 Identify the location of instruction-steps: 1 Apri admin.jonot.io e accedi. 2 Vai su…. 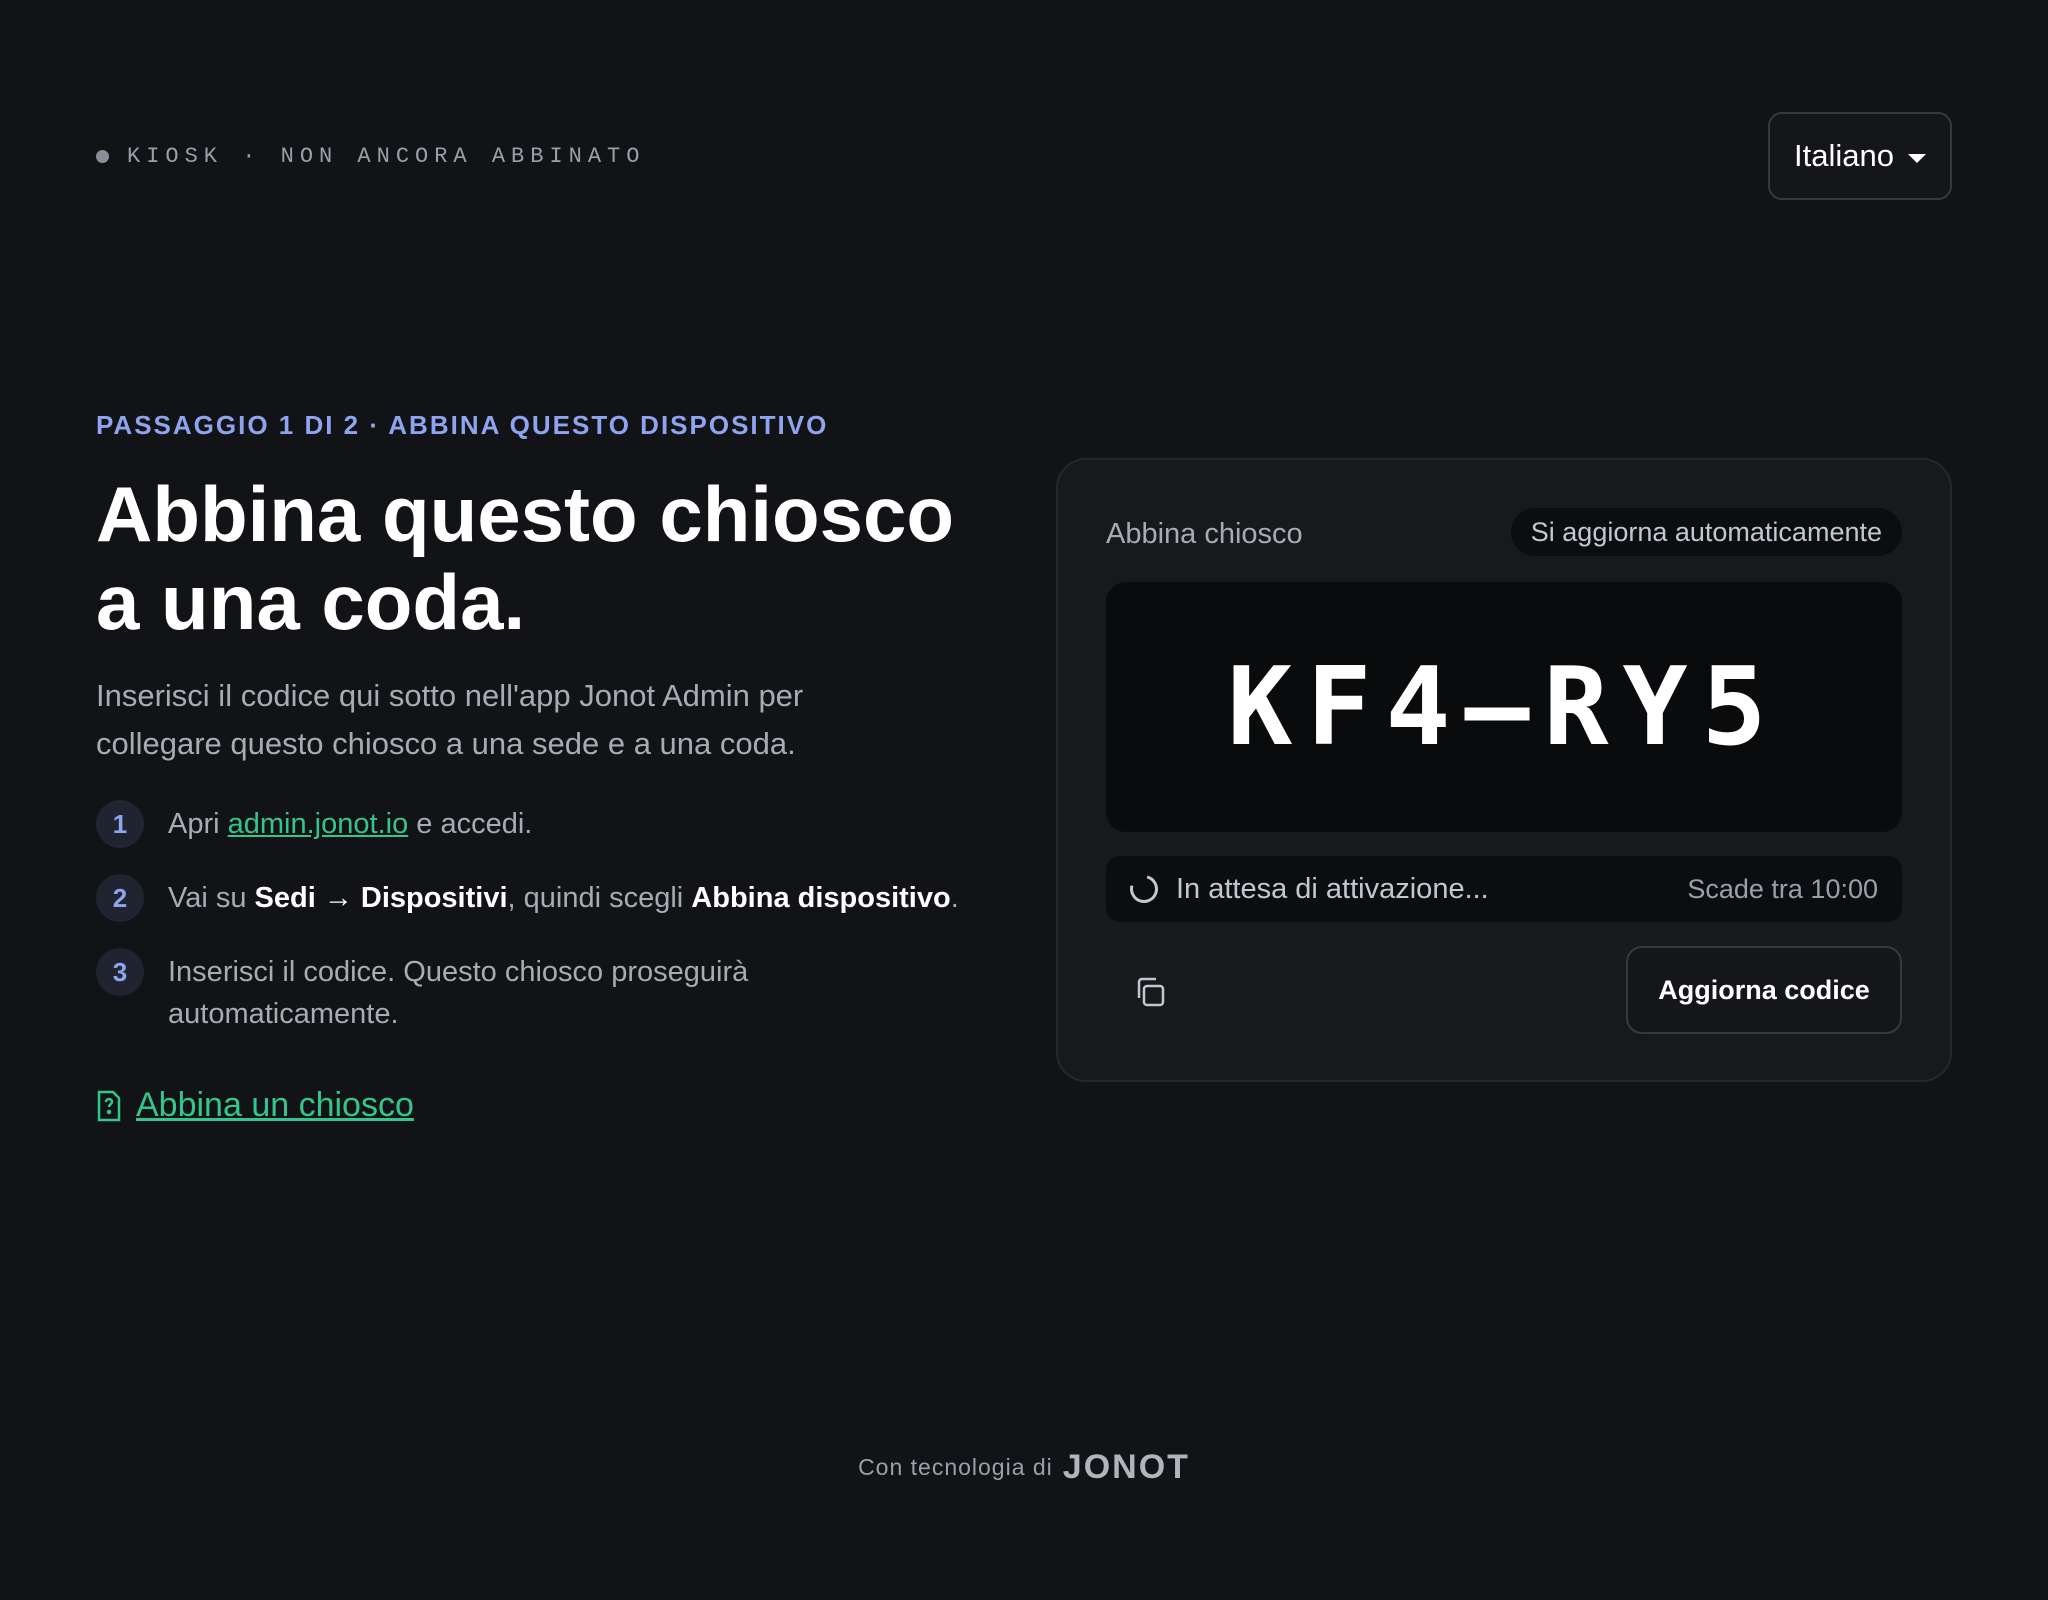
(546, 930).